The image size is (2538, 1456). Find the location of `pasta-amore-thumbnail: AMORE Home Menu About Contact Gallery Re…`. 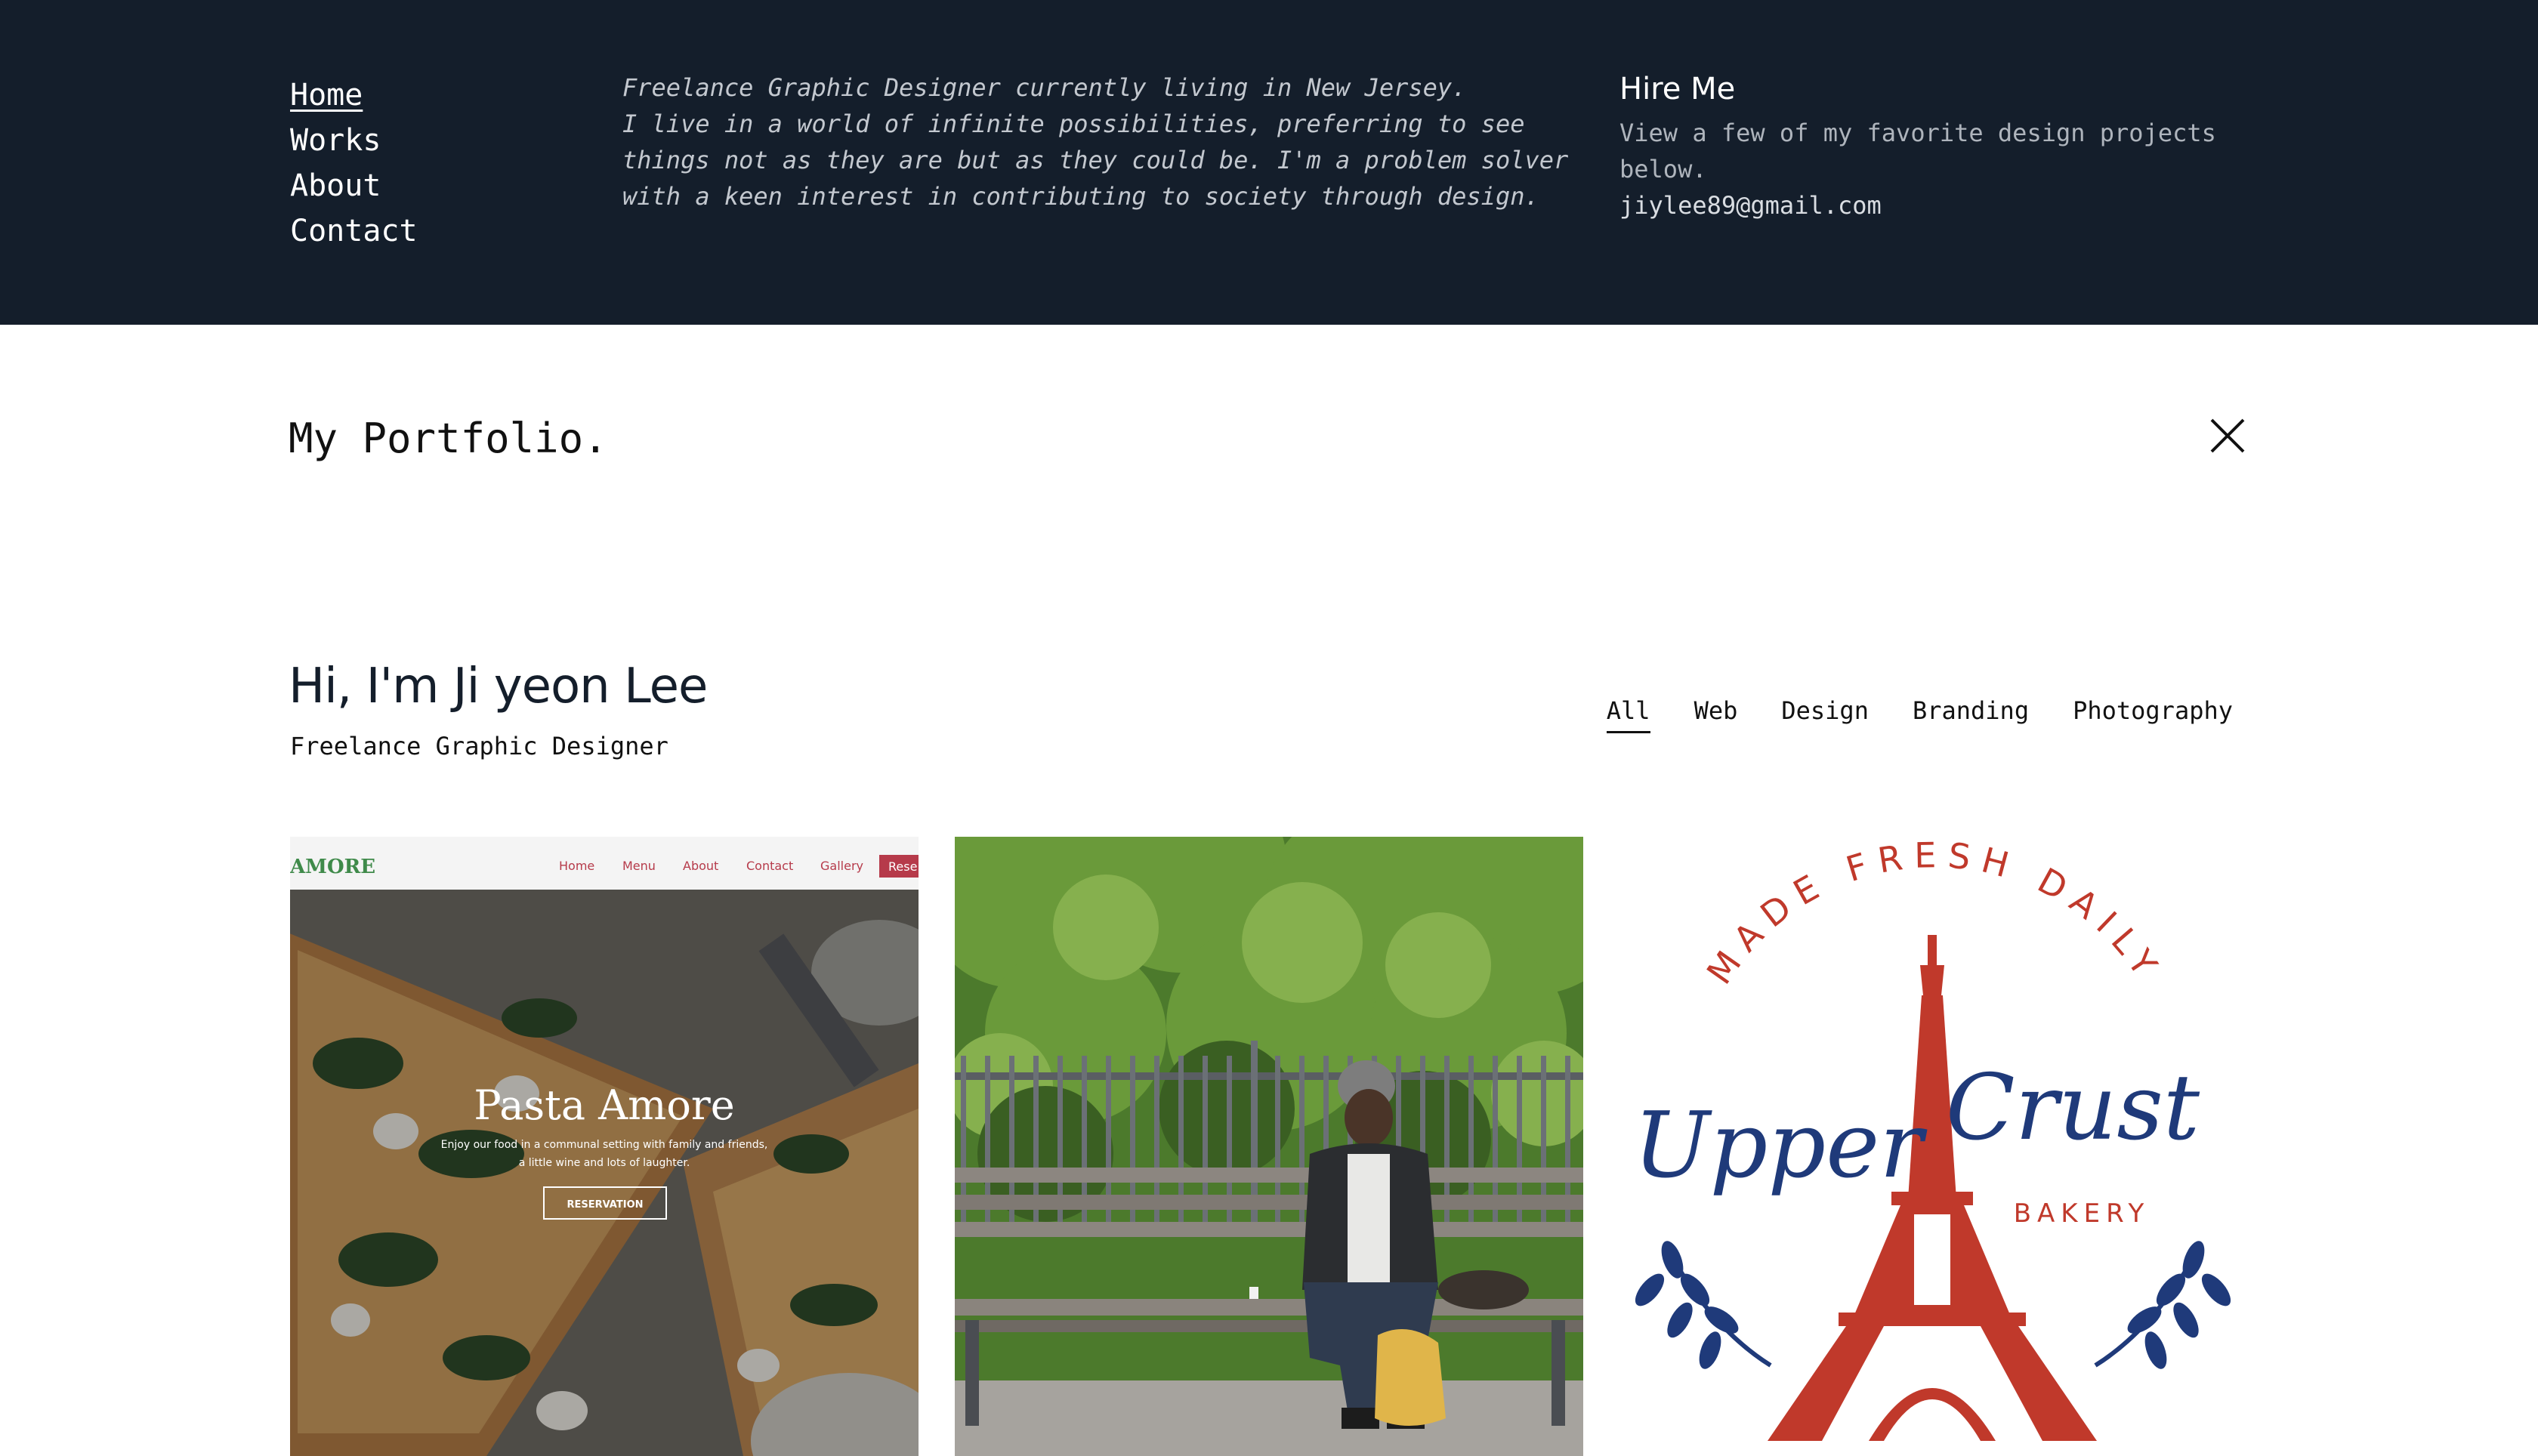

pasta-amore-thumbnail: AMORE Home Menu About Contact Gallery Re… is located at coordinates (604, 1146).